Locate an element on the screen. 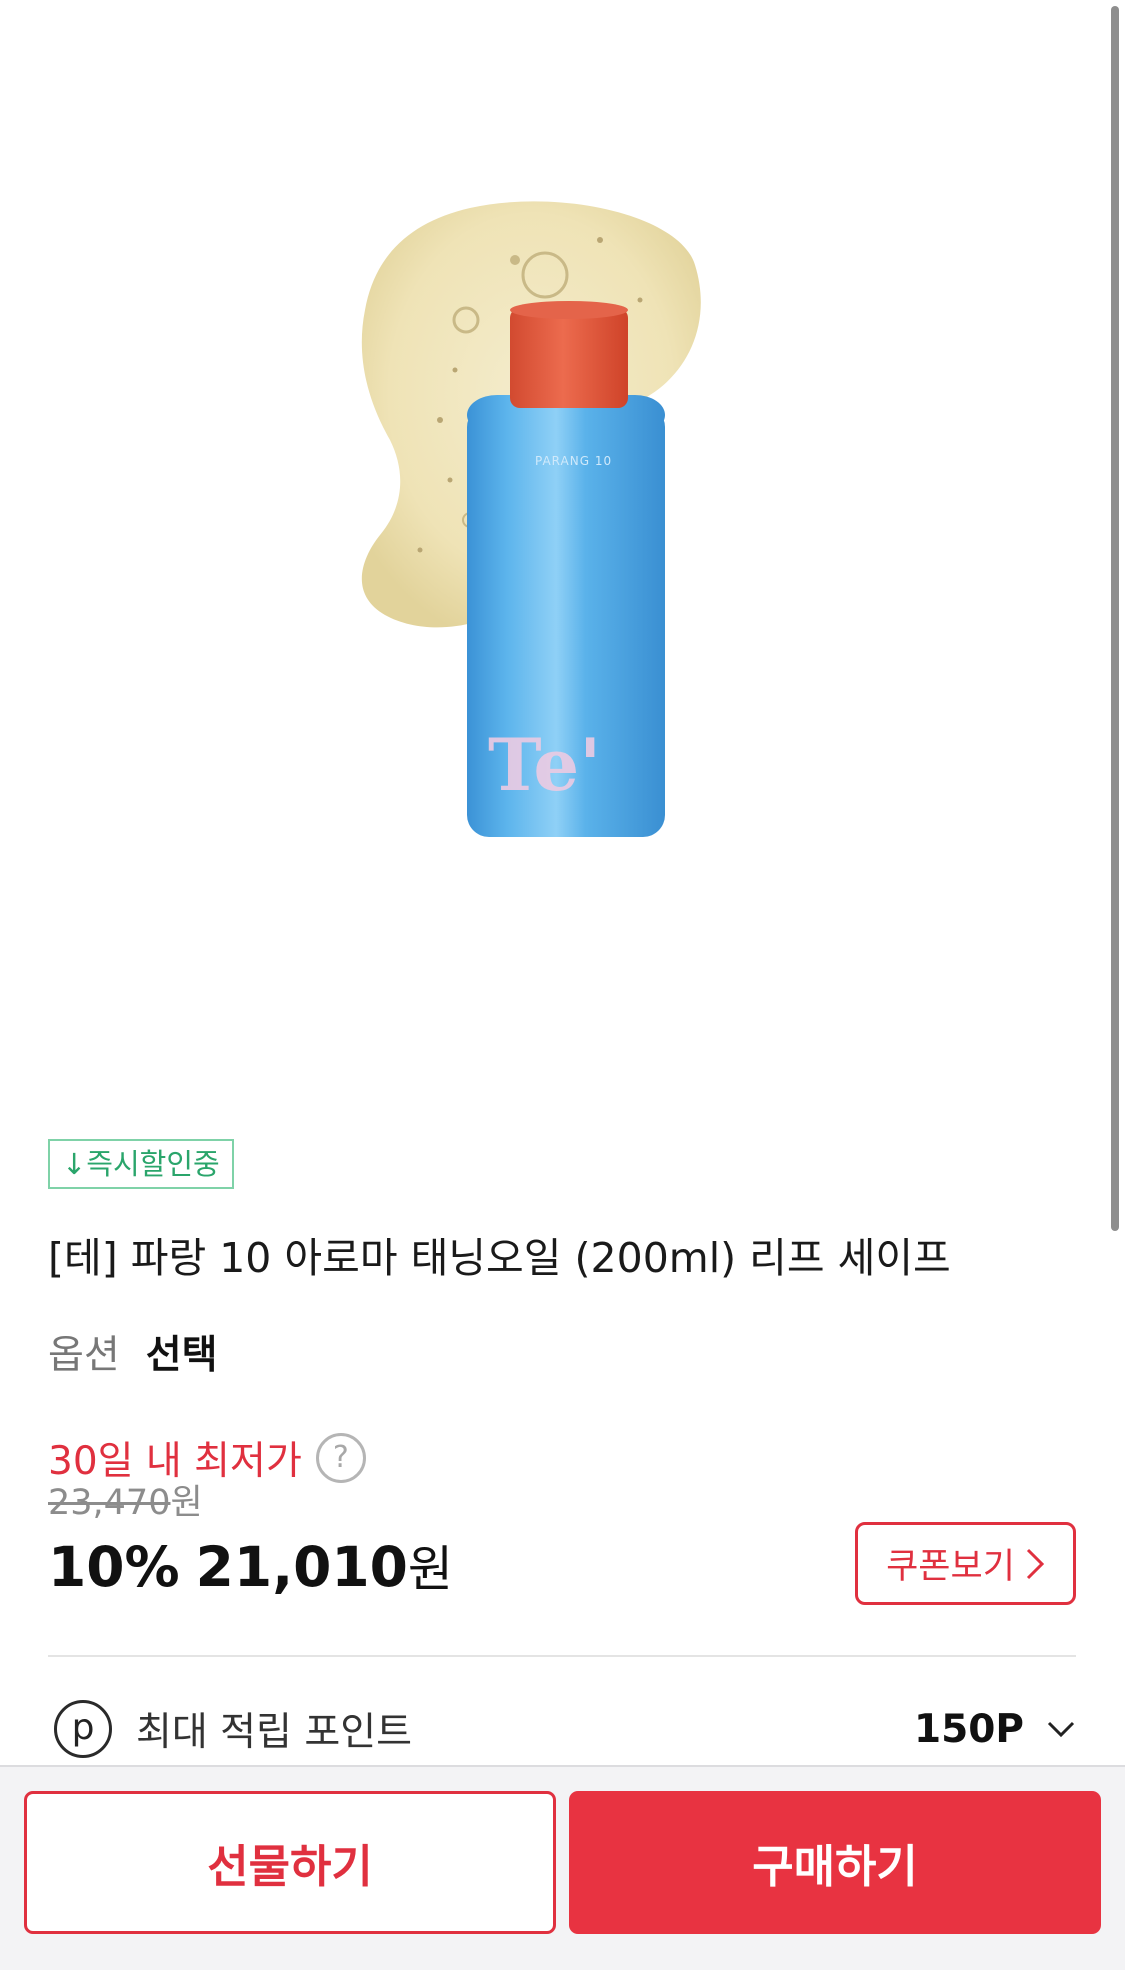  coupon-button: 쿠폰보기 is located at coordinates (965, 1563).